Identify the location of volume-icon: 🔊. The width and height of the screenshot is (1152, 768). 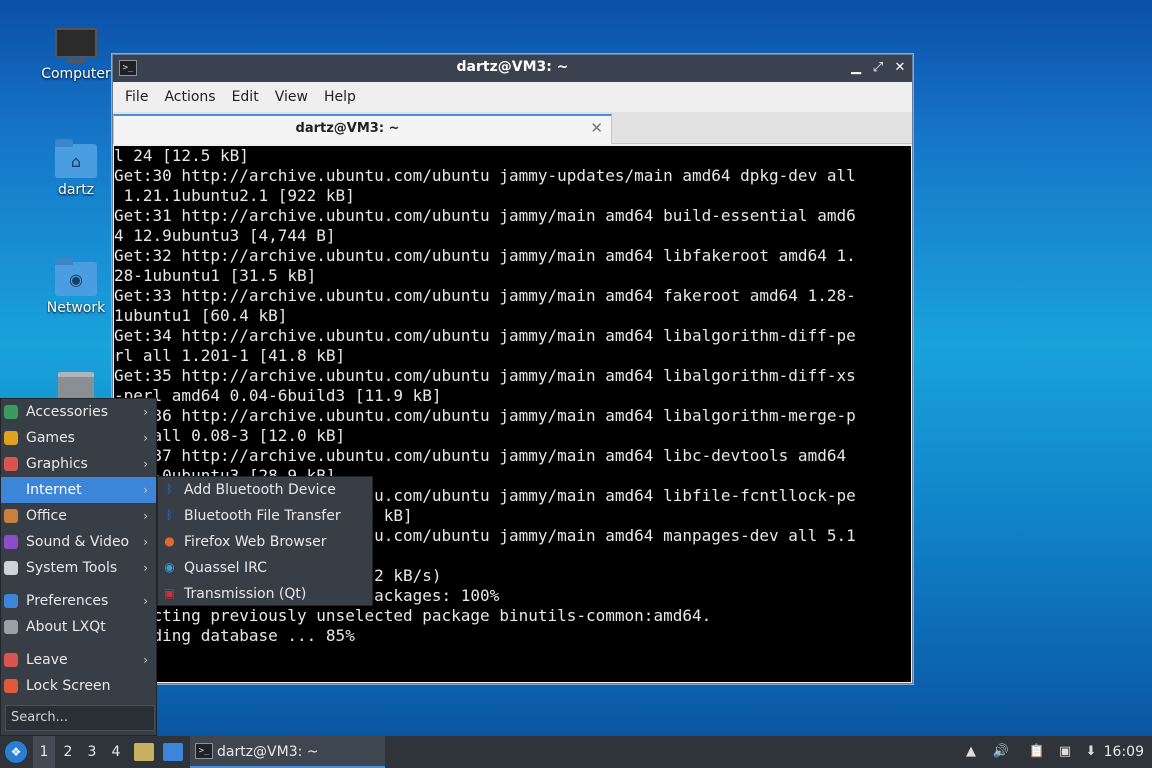
(1001, 752).